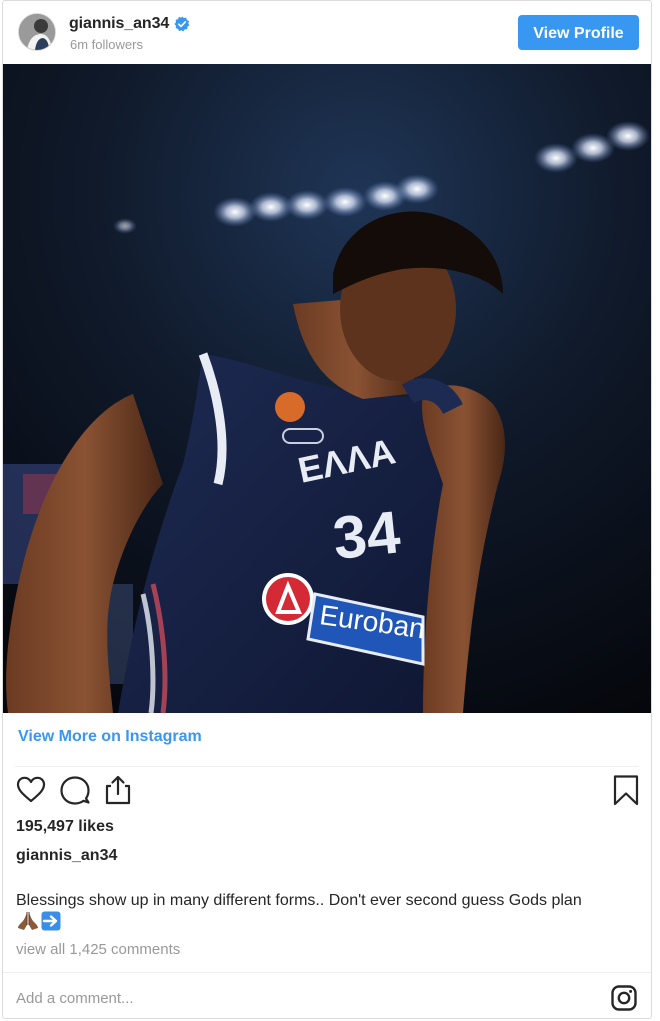 Image resolution: width=660 pixels, height=1021 pixels. Describe the element at coordinates (119, 24) in the screenshot. I see `username: giannis_an34` at that location.